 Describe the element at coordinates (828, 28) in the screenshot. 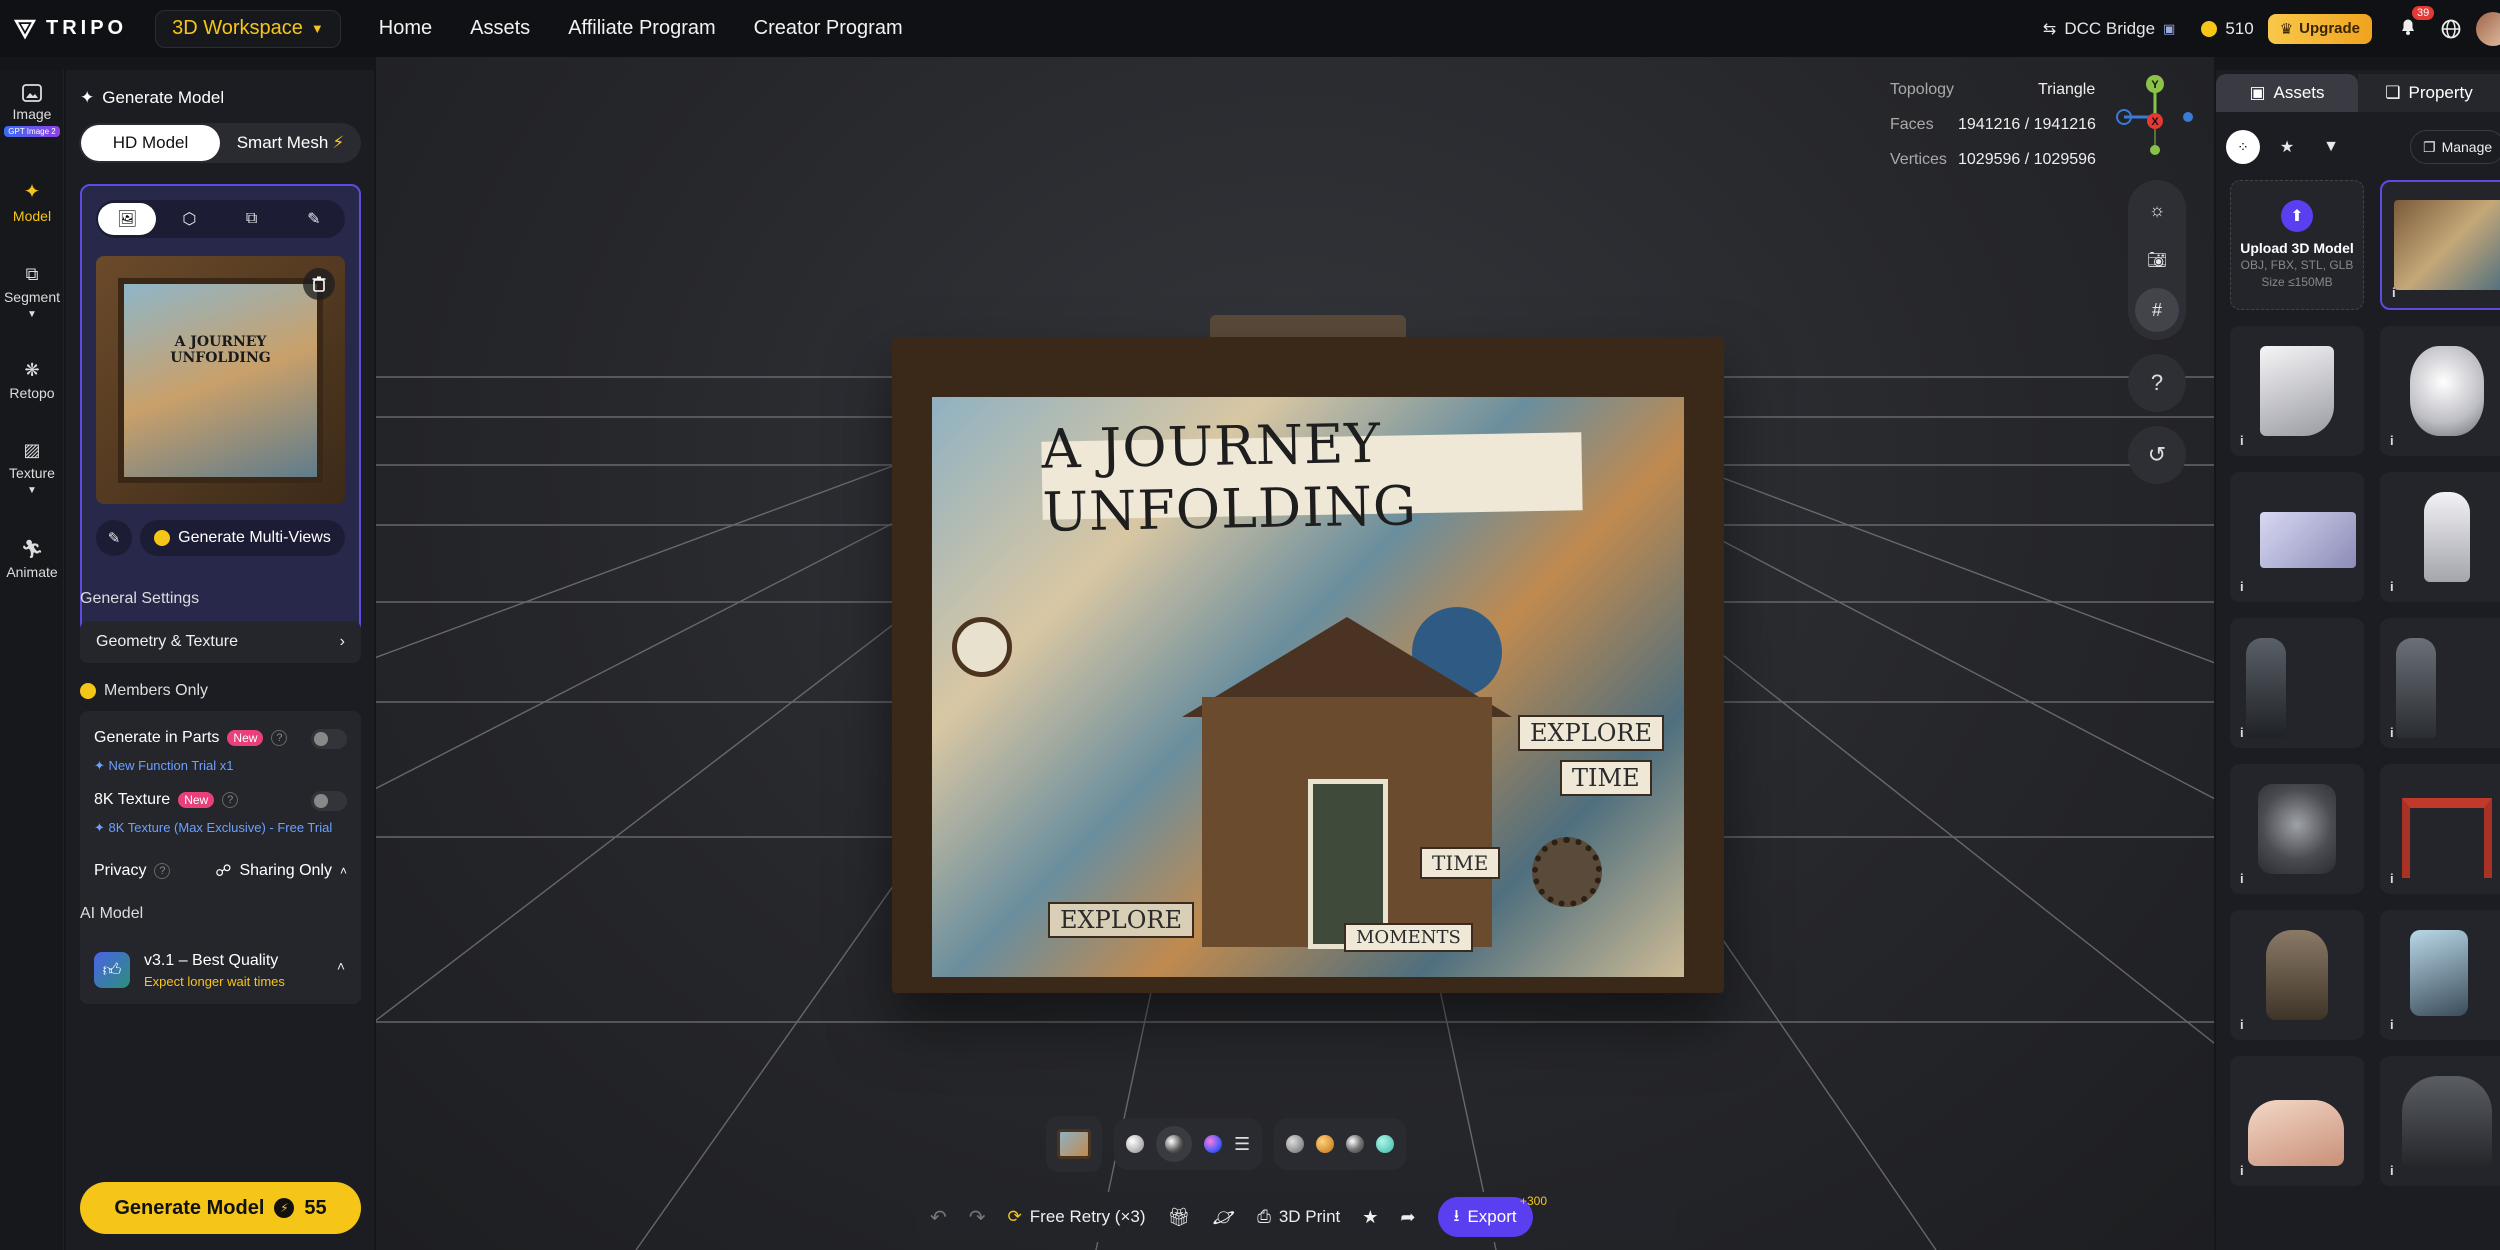

I see `nav-link-creator: Creator Program` at that location.